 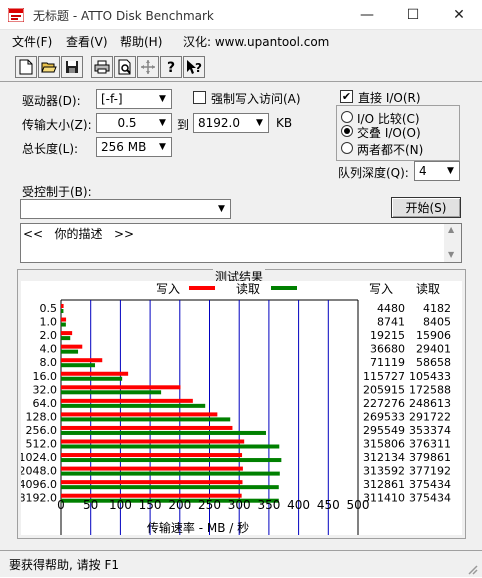 I want to click on drive-value: [-f-], so click(x=112, y=99).